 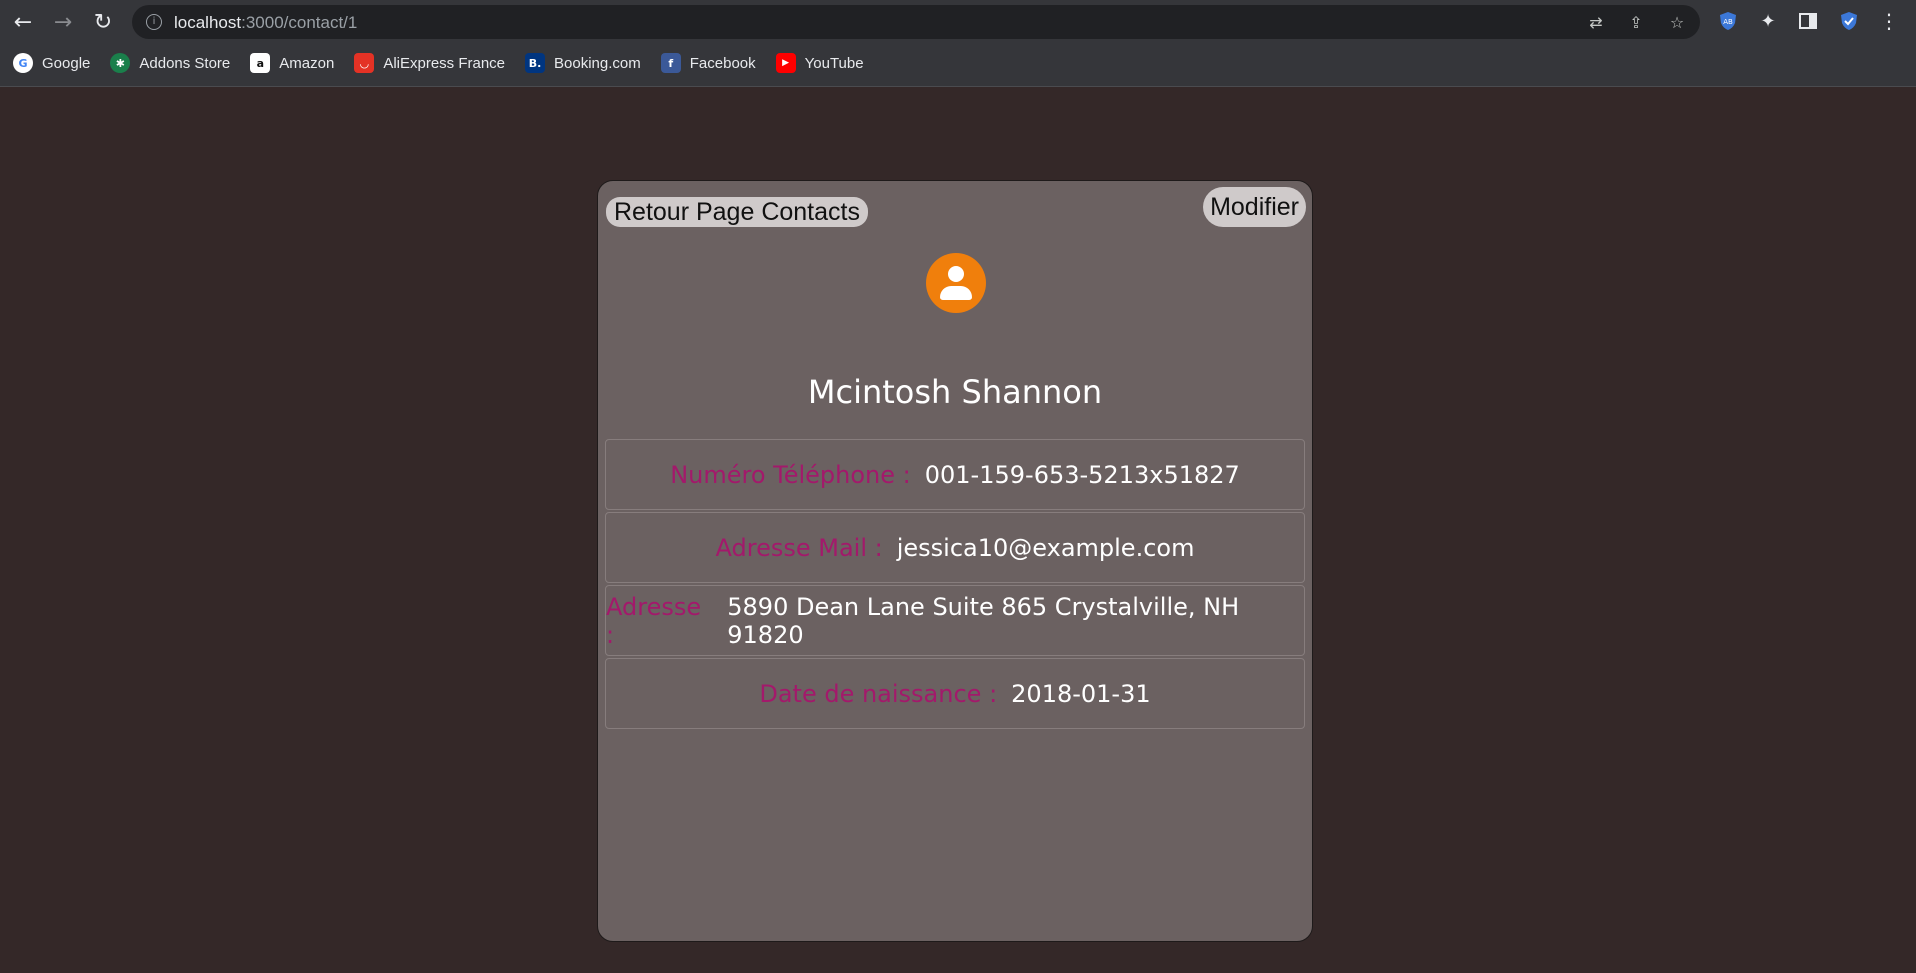 I want to click on svg-text: AB, so click(x=1728, y=22).